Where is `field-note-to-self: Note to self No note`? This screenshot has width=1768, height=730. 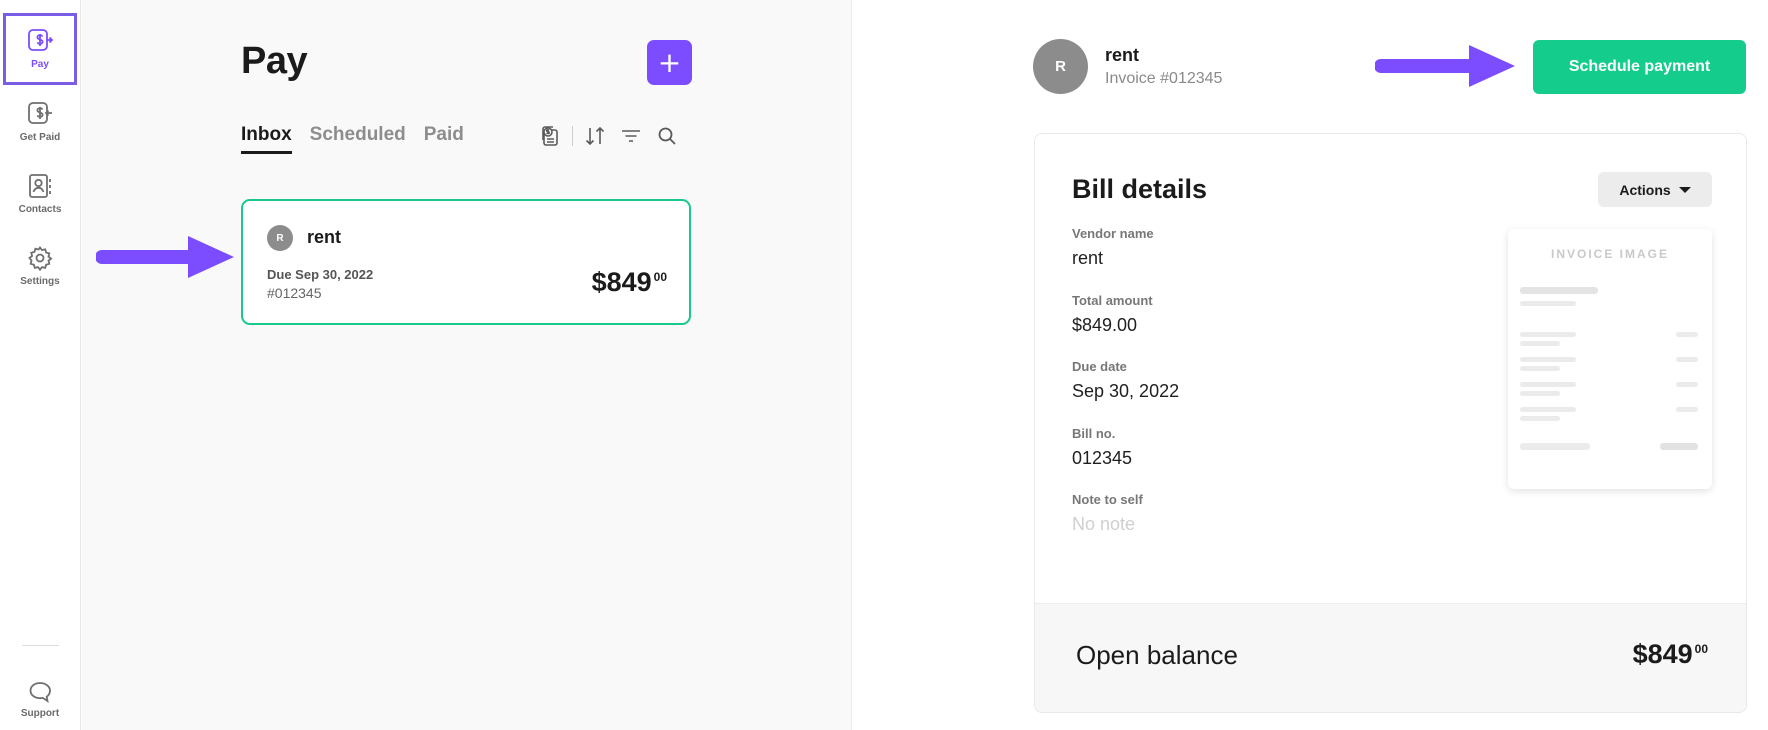
field-note-to-self: Note to self No note is located at coordinates (1107, 513).